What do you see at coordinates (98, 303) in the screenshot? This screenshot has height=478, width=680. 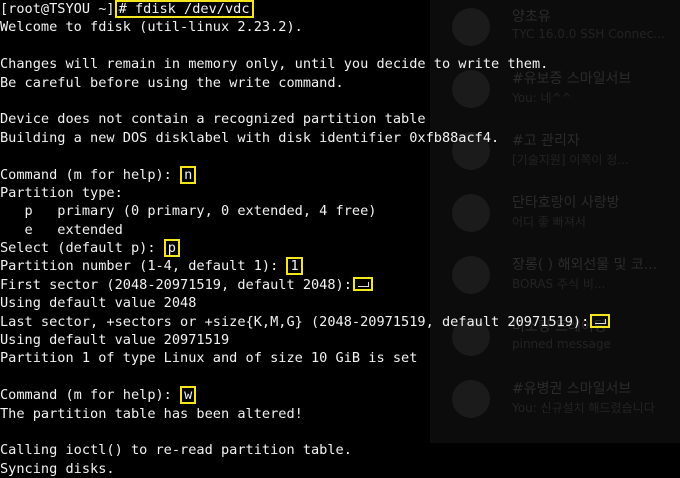 I see `terminal-line: Using default value 2048` at bounding box center [98, 303].